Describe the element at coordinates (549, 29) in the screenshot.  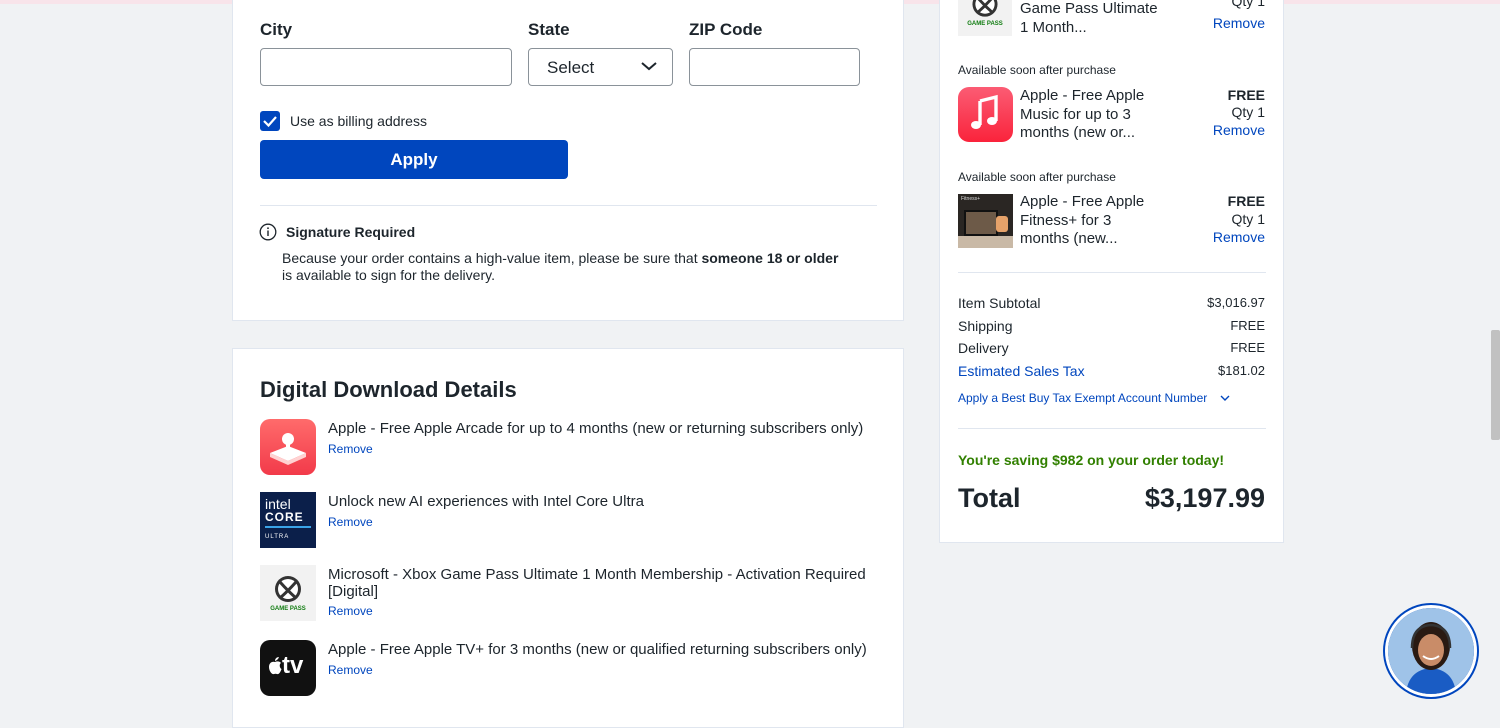
I see `state-label: State` at that location.